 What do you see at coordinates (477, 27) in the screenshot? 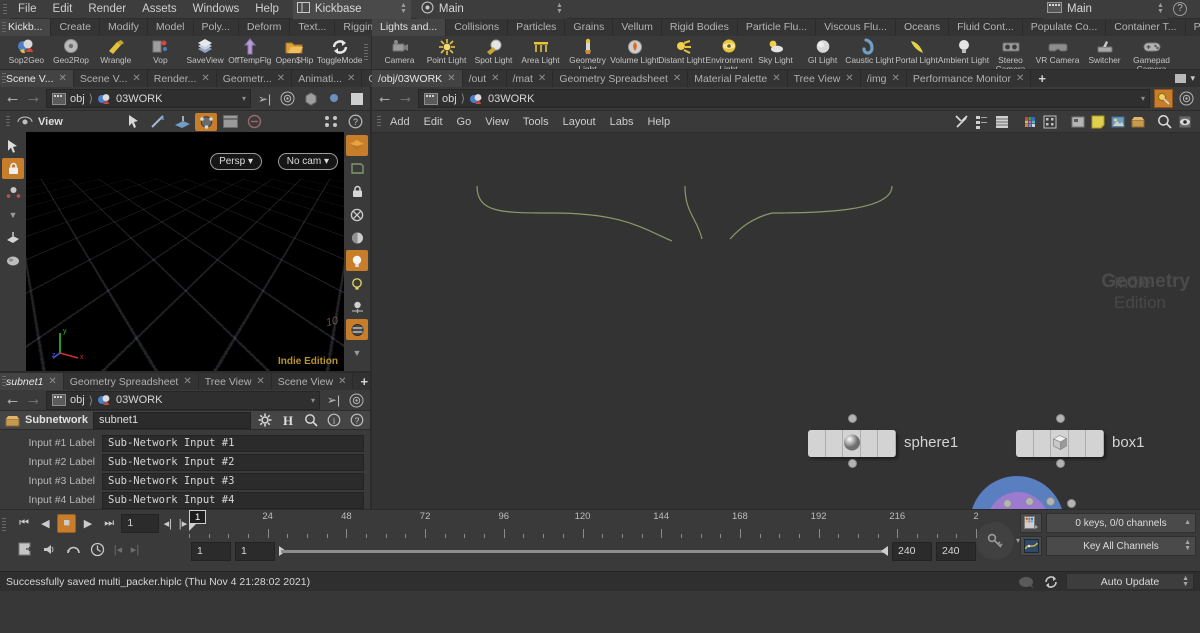
I see `shelf-tab-collisions: Collisions` at bounding box center [477, 27].